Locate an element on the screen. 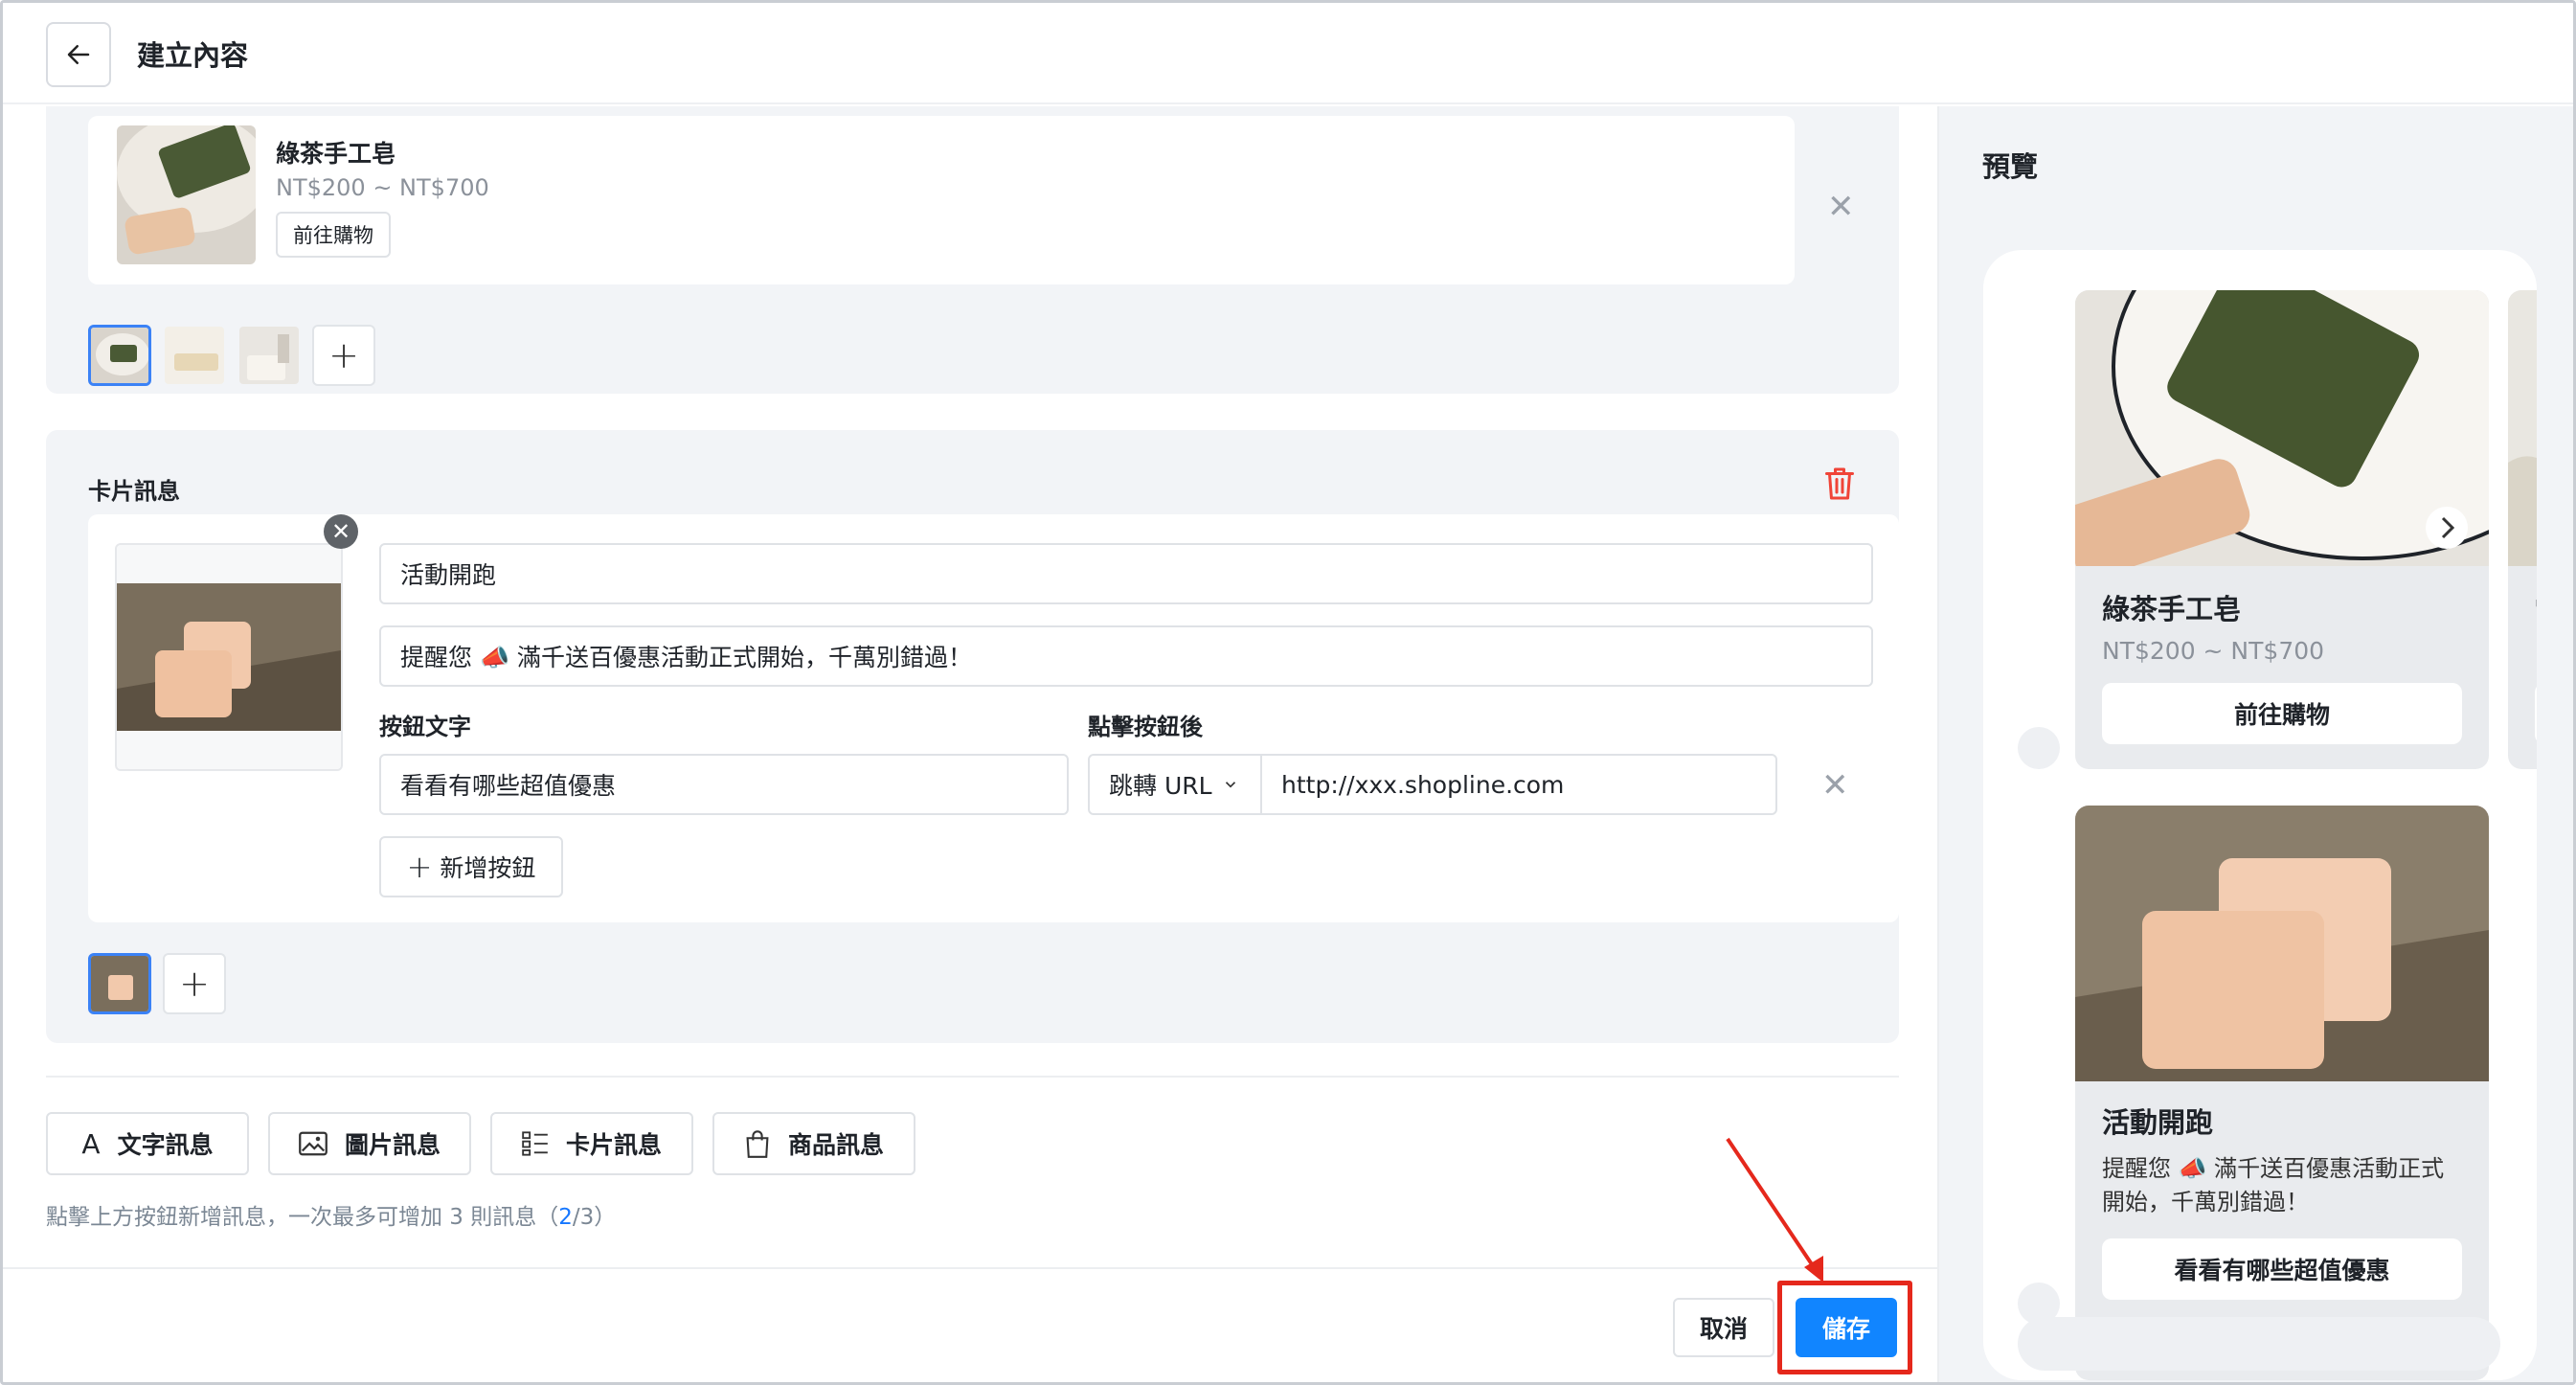 The image size is (2576, 1385). trash-icon is located at coordinates (1839, 484).